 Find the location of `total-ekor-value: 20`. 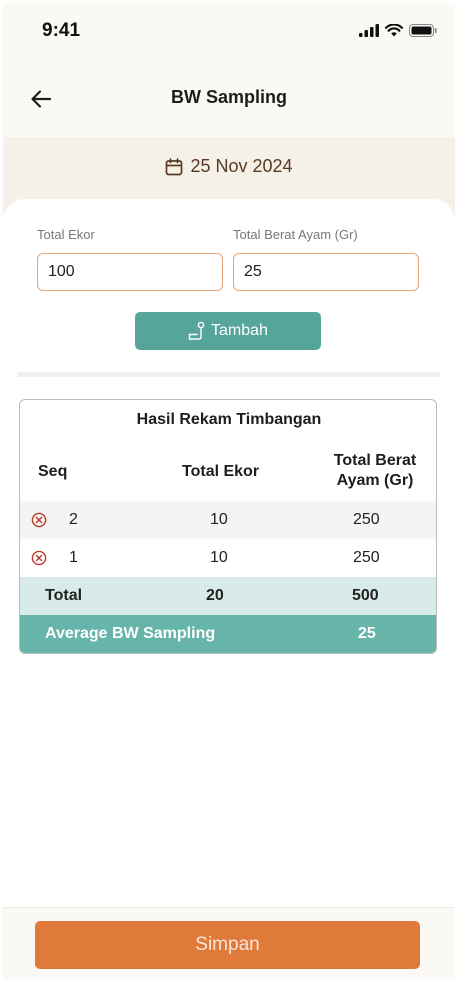

total-ekor-value: 20 is located at coordinates (215, 595).